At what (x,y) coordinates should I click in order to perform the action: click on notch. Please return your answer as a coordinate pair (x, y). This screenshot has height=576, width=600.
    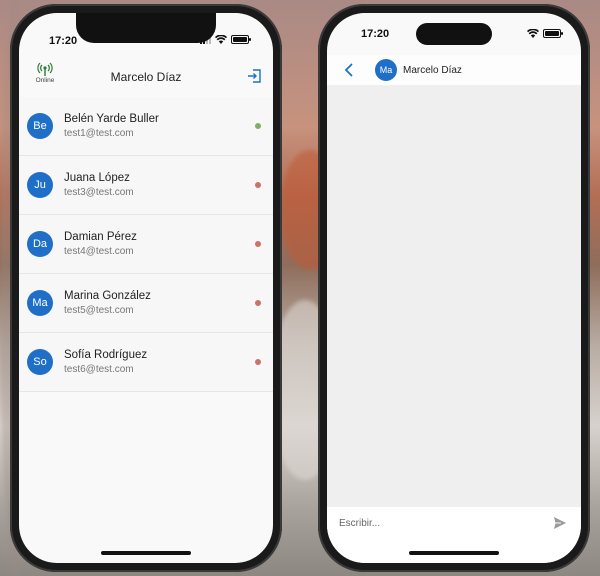
    Looking at the image, I should click on (146, 28).